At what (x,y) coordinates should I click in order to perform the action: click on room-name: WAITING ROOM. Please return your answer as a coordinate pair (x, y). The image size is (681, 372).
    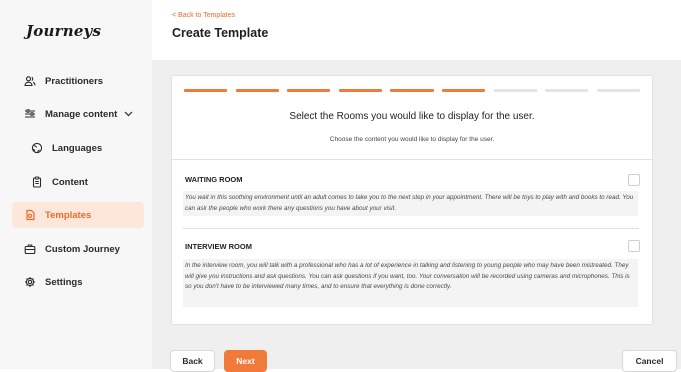
    Looking at the image, I should click on (214, 179).